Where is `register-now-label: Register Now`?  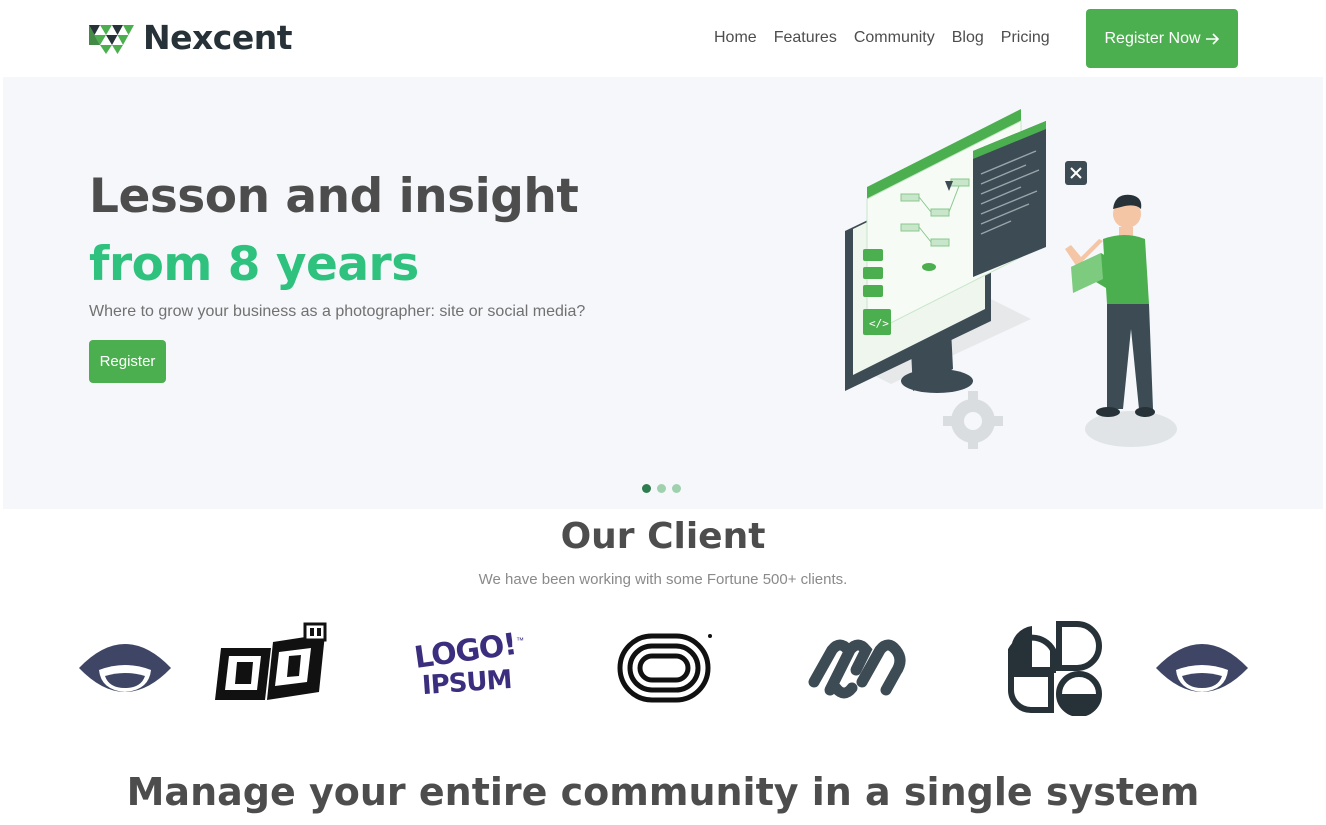 register-now-label: Register Now is located at coordinates (1152, 38).